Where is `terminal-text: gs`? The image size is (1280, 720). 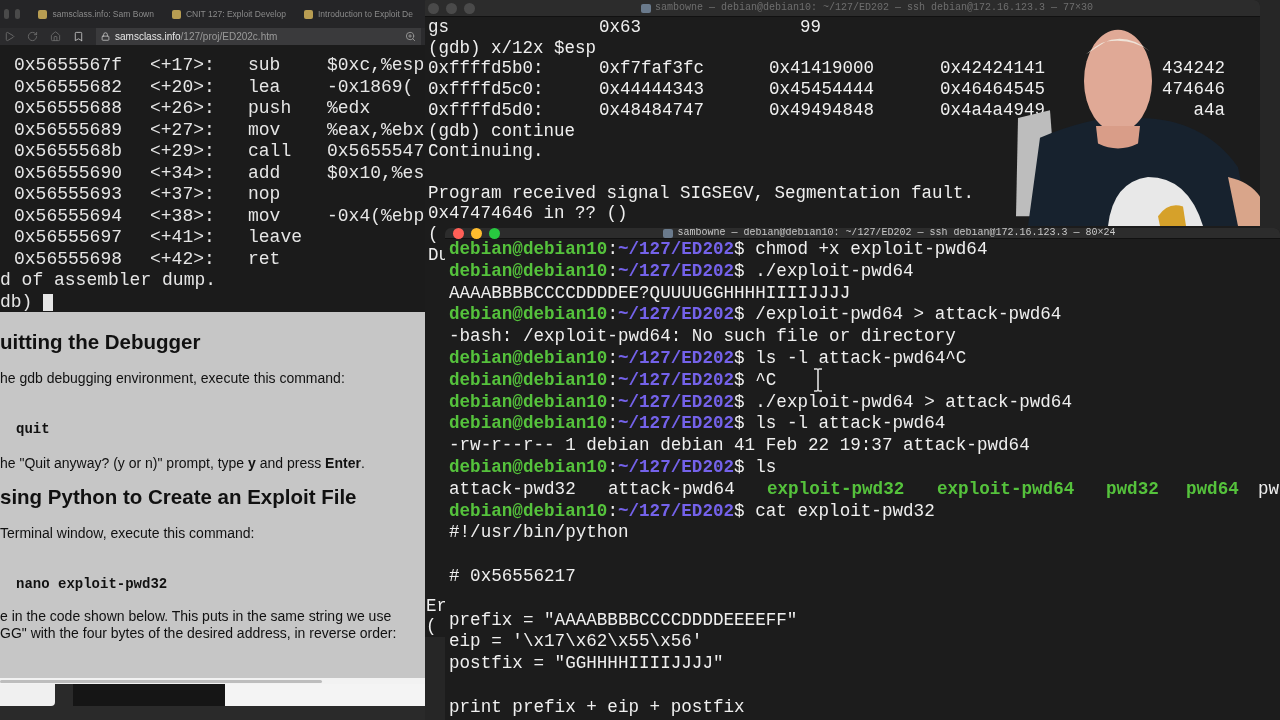 terminal-text: gs is located at coordinates (439, 27).